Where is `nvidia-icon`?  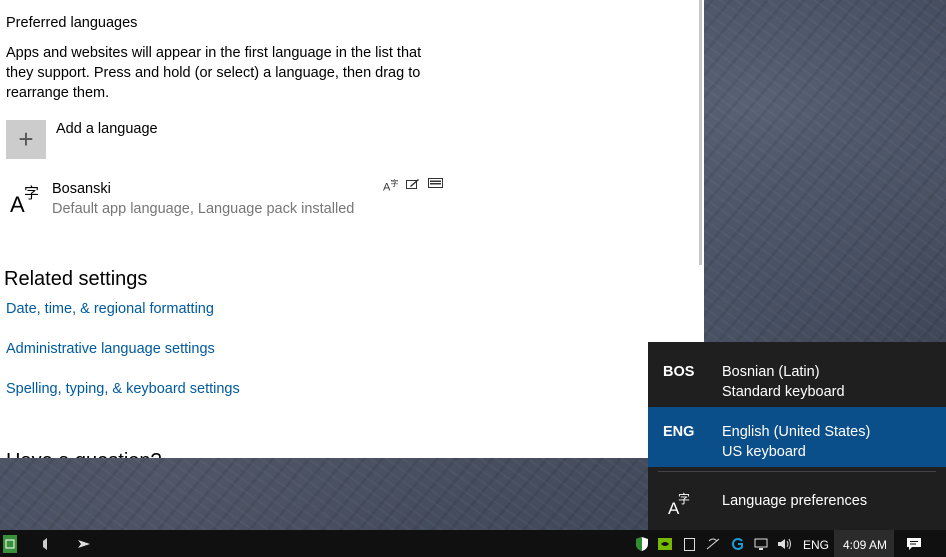
nvidia-icon is located at coordinates (665, 544).